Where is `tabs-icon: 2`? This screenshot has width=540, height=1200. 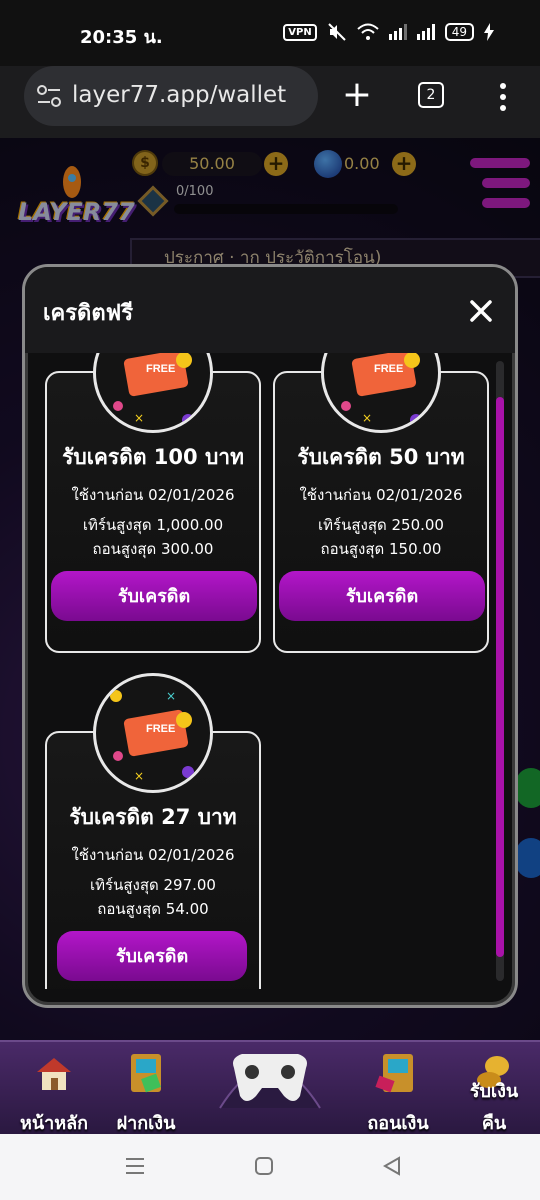 tabs-icon: 2 is located at coordinates (431, 95).